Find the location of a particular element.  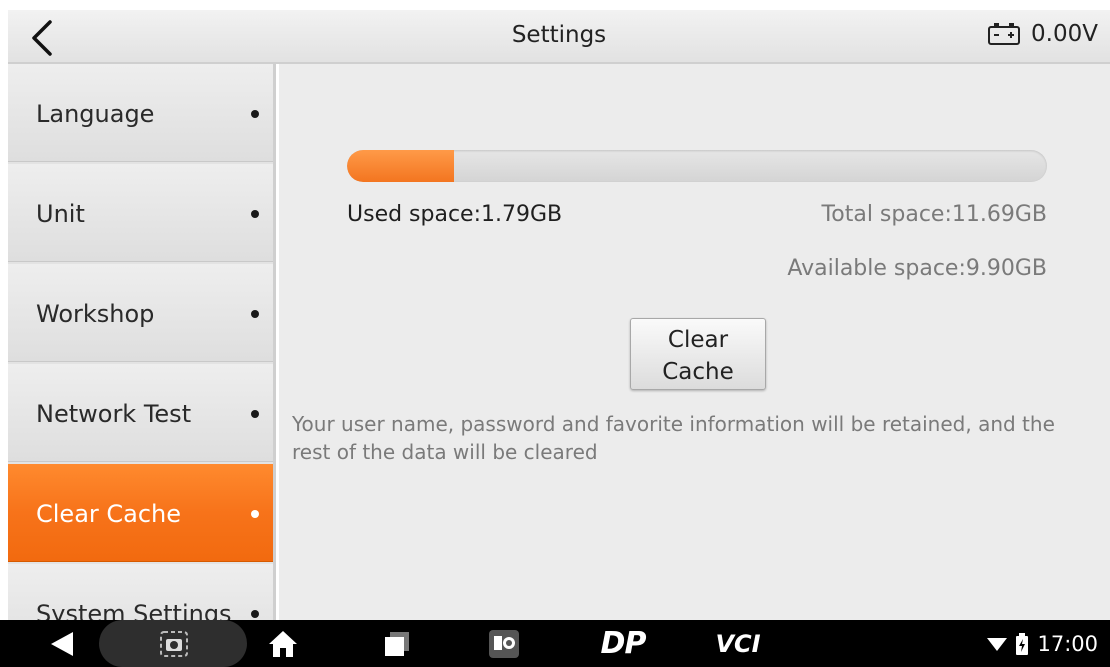

clear-button-line1: Clear is located at coordinates (698, 339).